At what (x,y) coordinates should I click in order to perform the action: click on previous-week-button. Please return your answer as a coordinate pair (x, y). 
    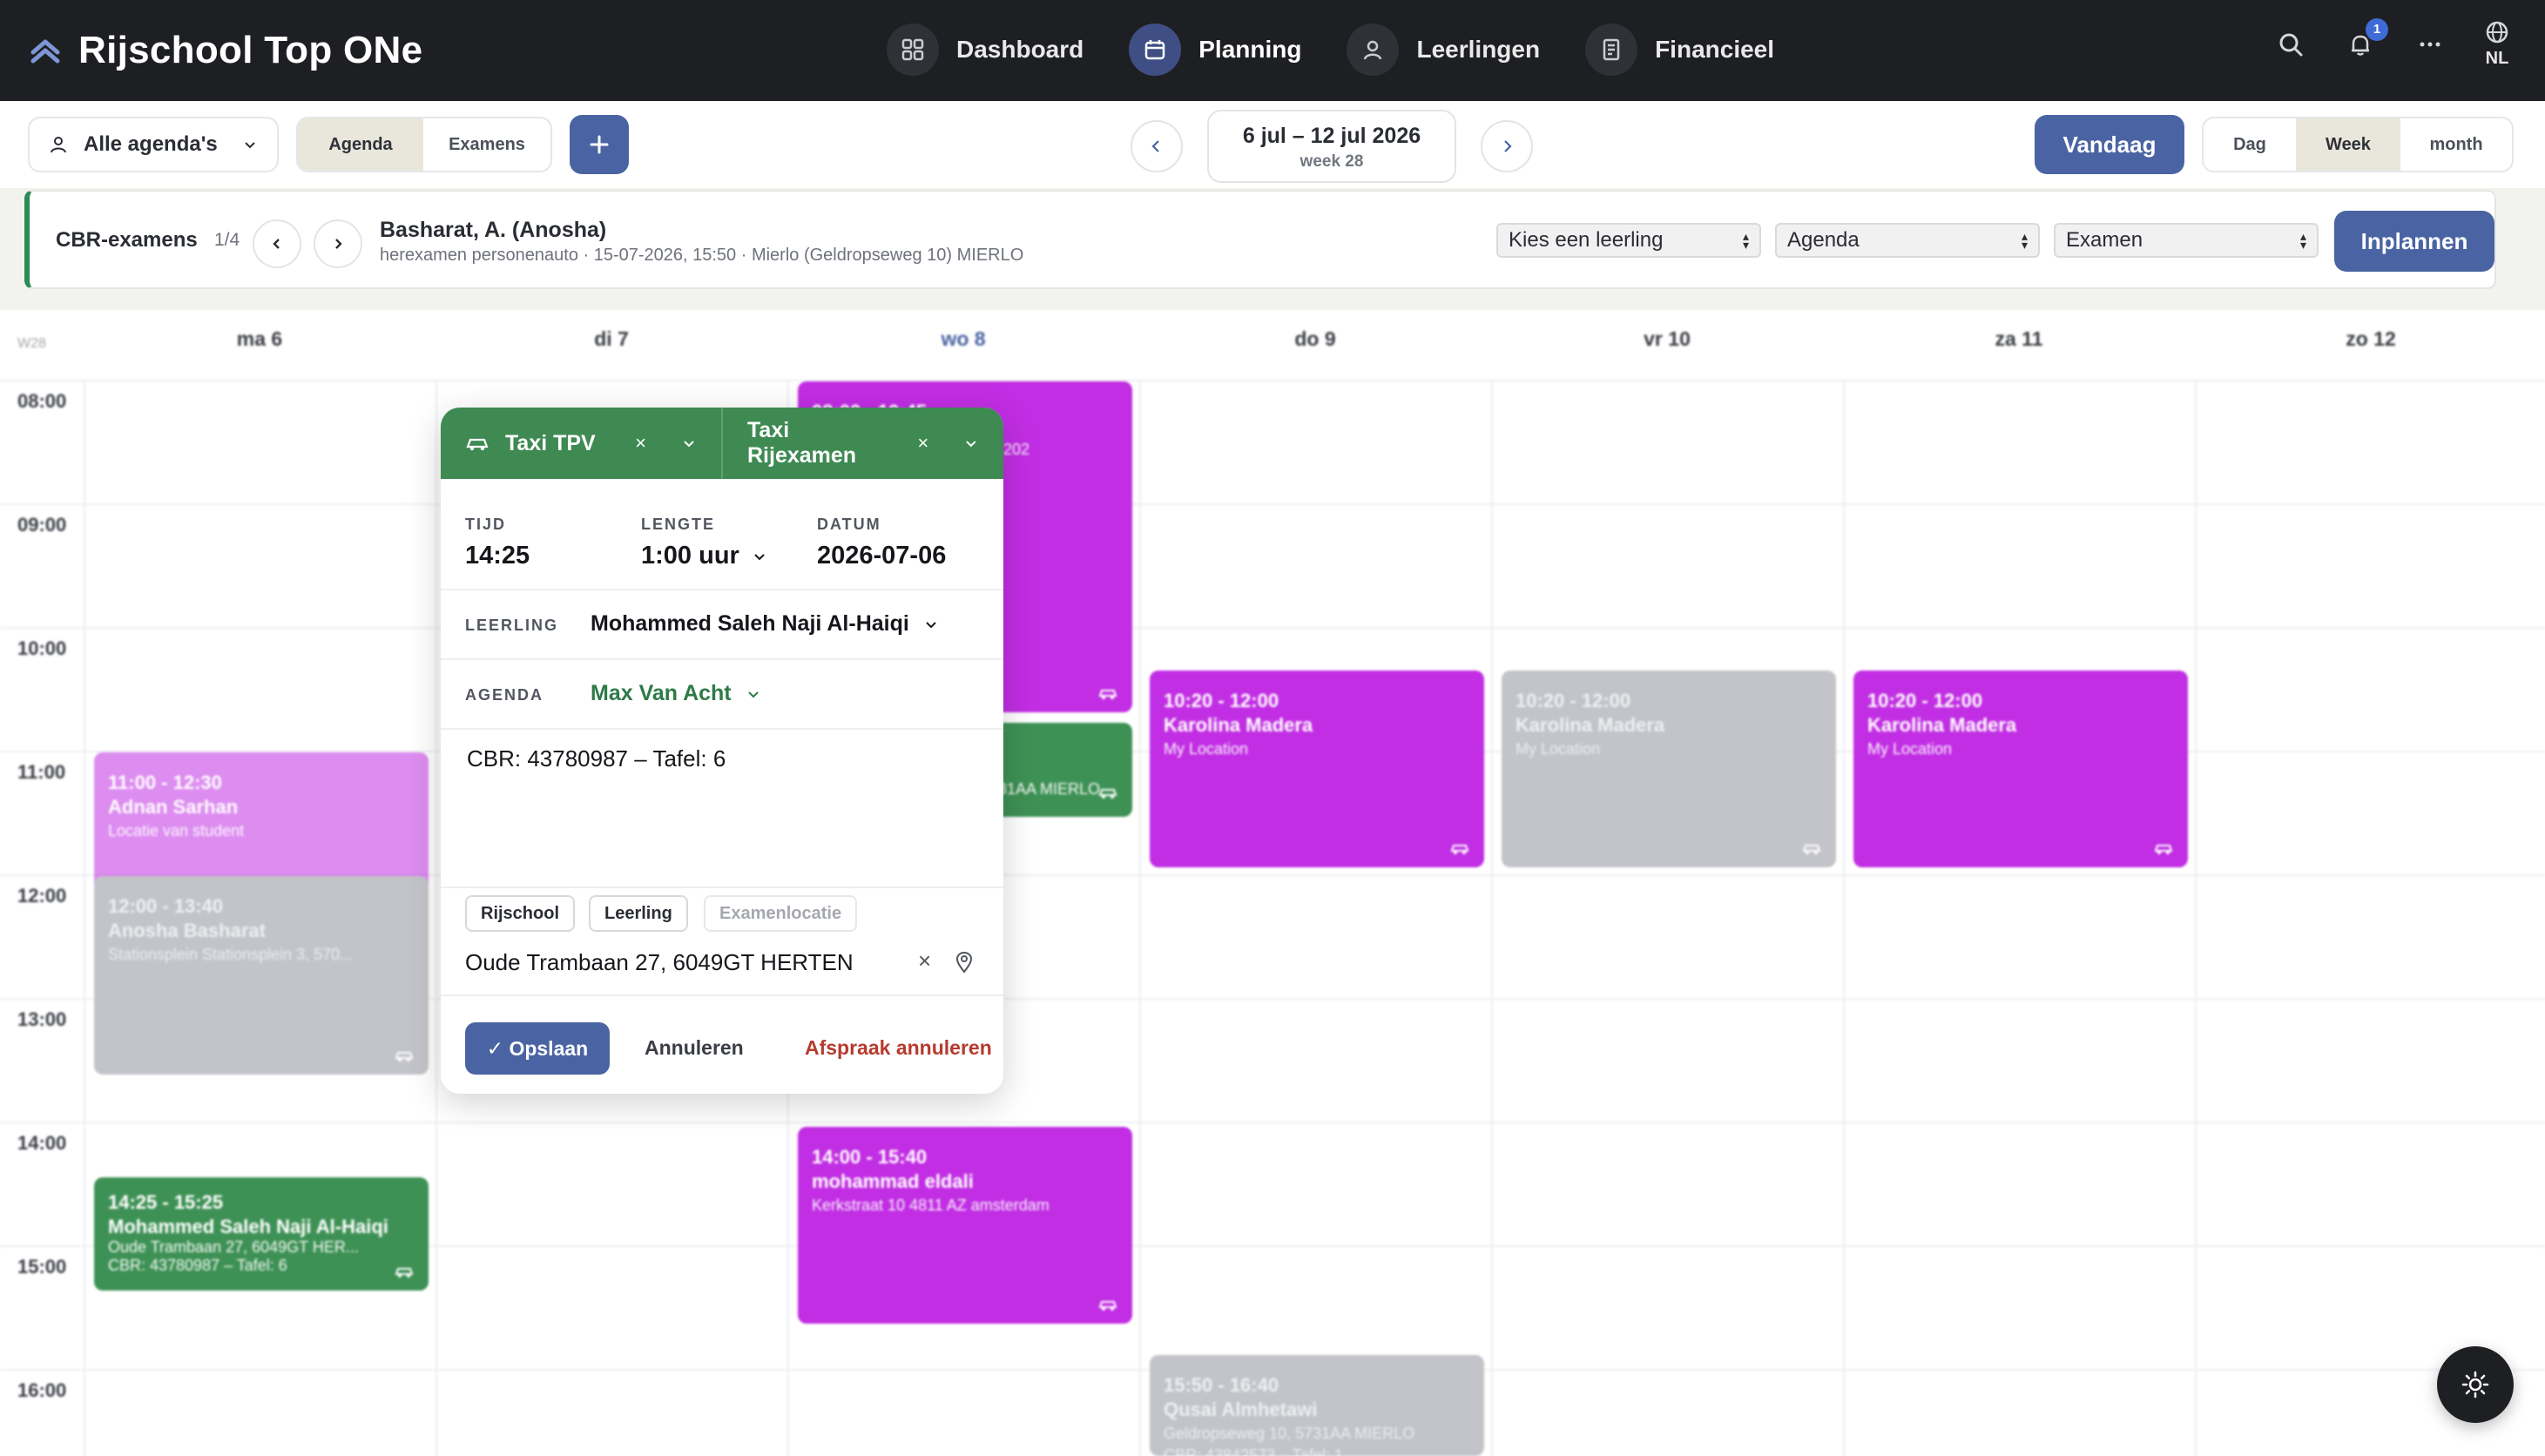
    Looking at the image, I should click on (1157, 146).